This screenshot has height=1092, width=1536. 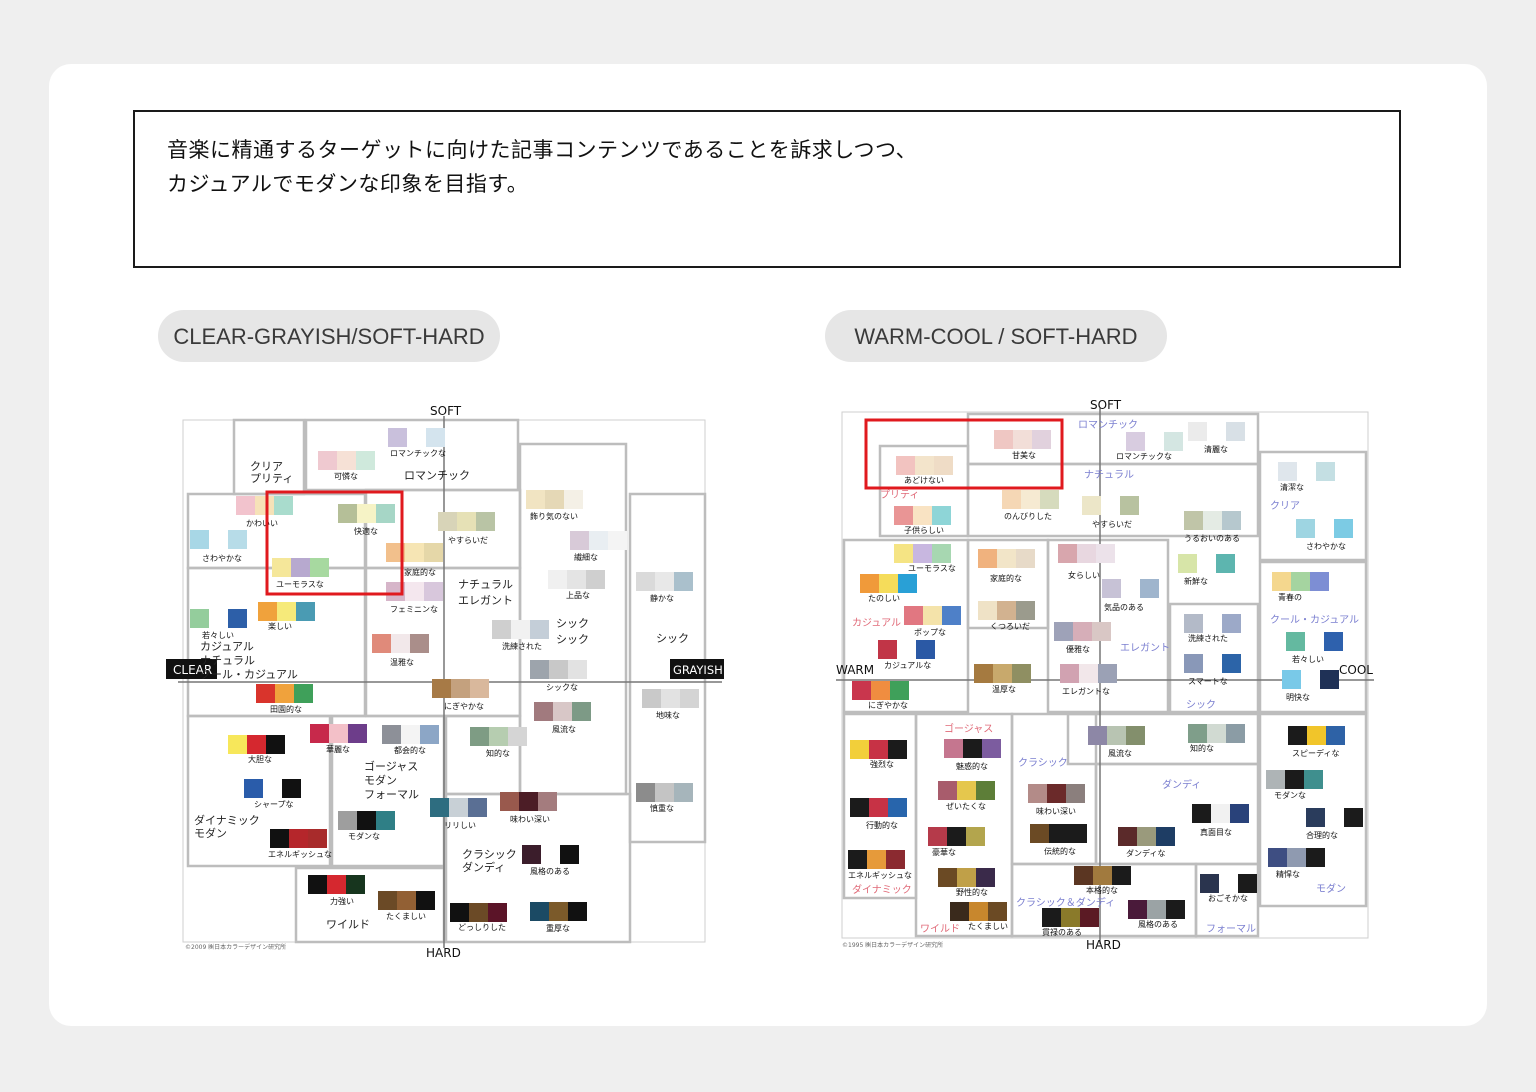 What do you see at coordinates (402, 662) in the screenshot?
I see `image-word-label: 温雅な` at bounding box center [402, 662].